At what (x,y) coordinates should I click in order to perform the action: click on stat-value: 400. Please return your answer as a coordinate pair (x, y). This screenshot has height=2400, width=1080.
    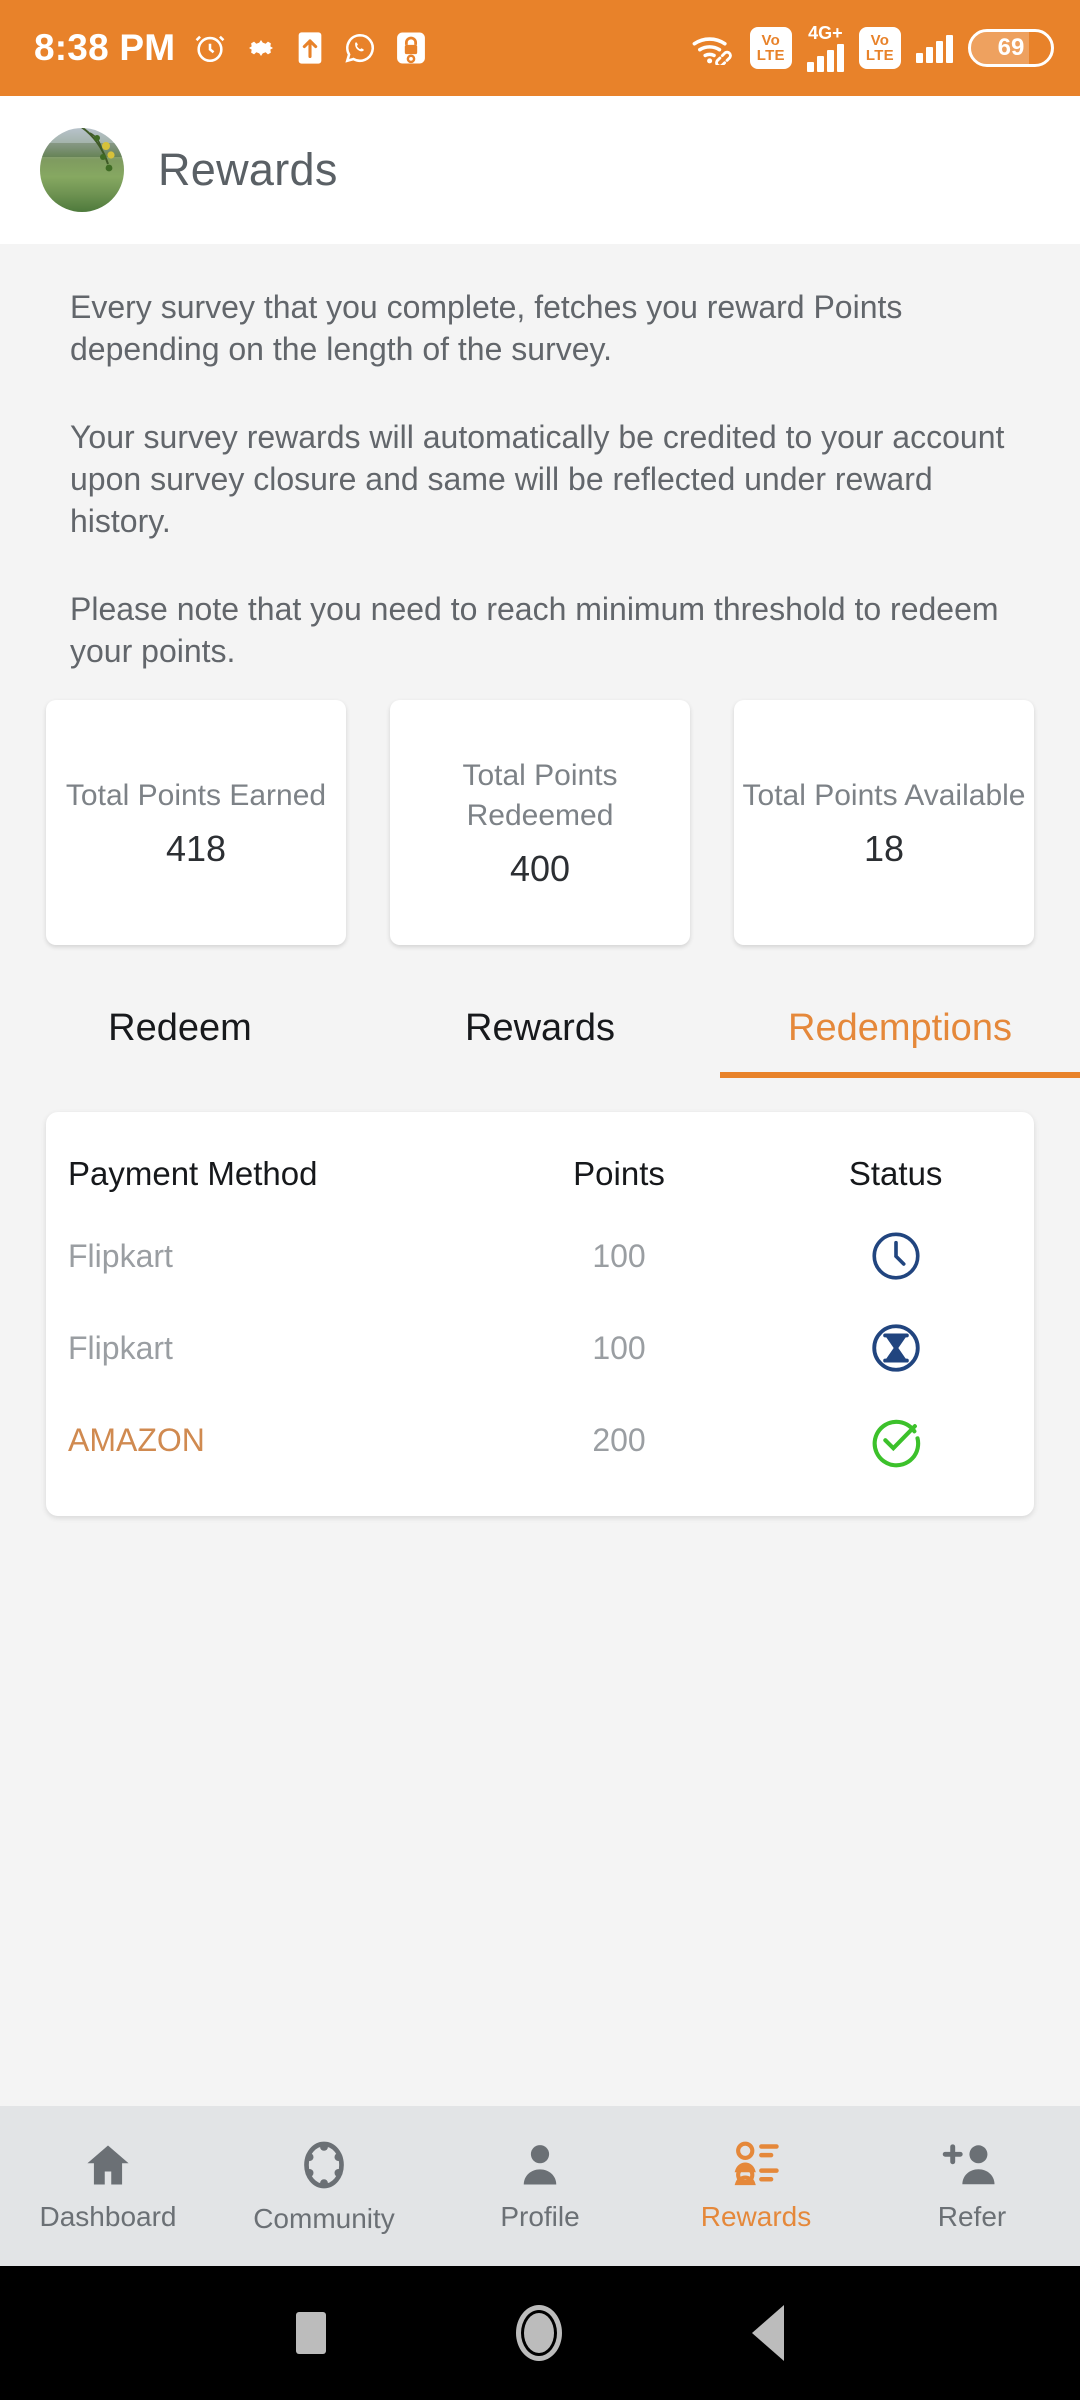
    Looking at the image, I should click on (540, 868).